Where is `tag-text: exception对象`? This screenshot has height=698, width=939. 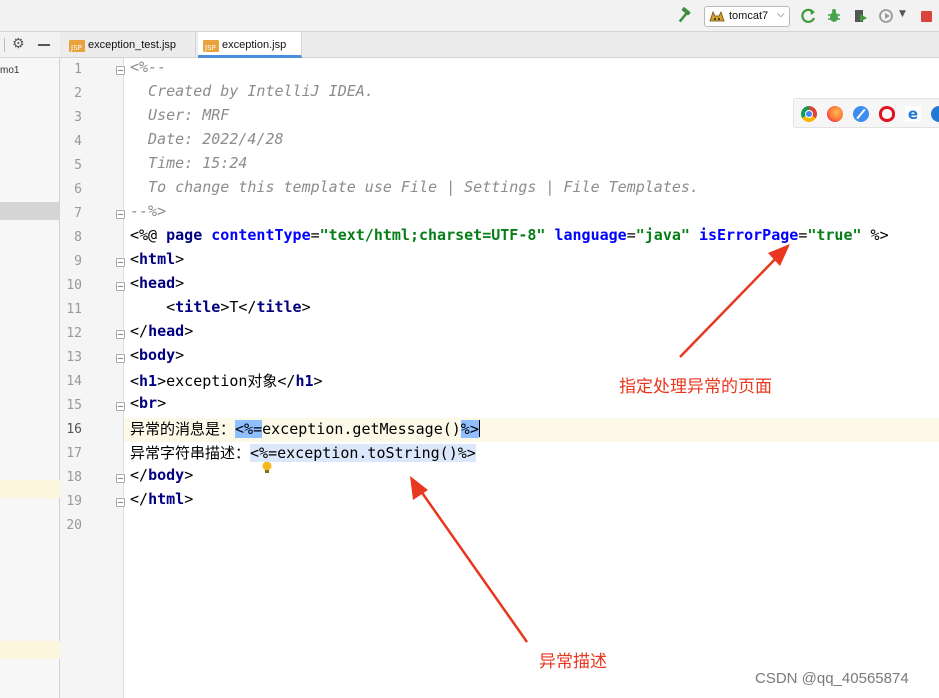 tag-text: exception对象 is located at coordinates (222, 381).